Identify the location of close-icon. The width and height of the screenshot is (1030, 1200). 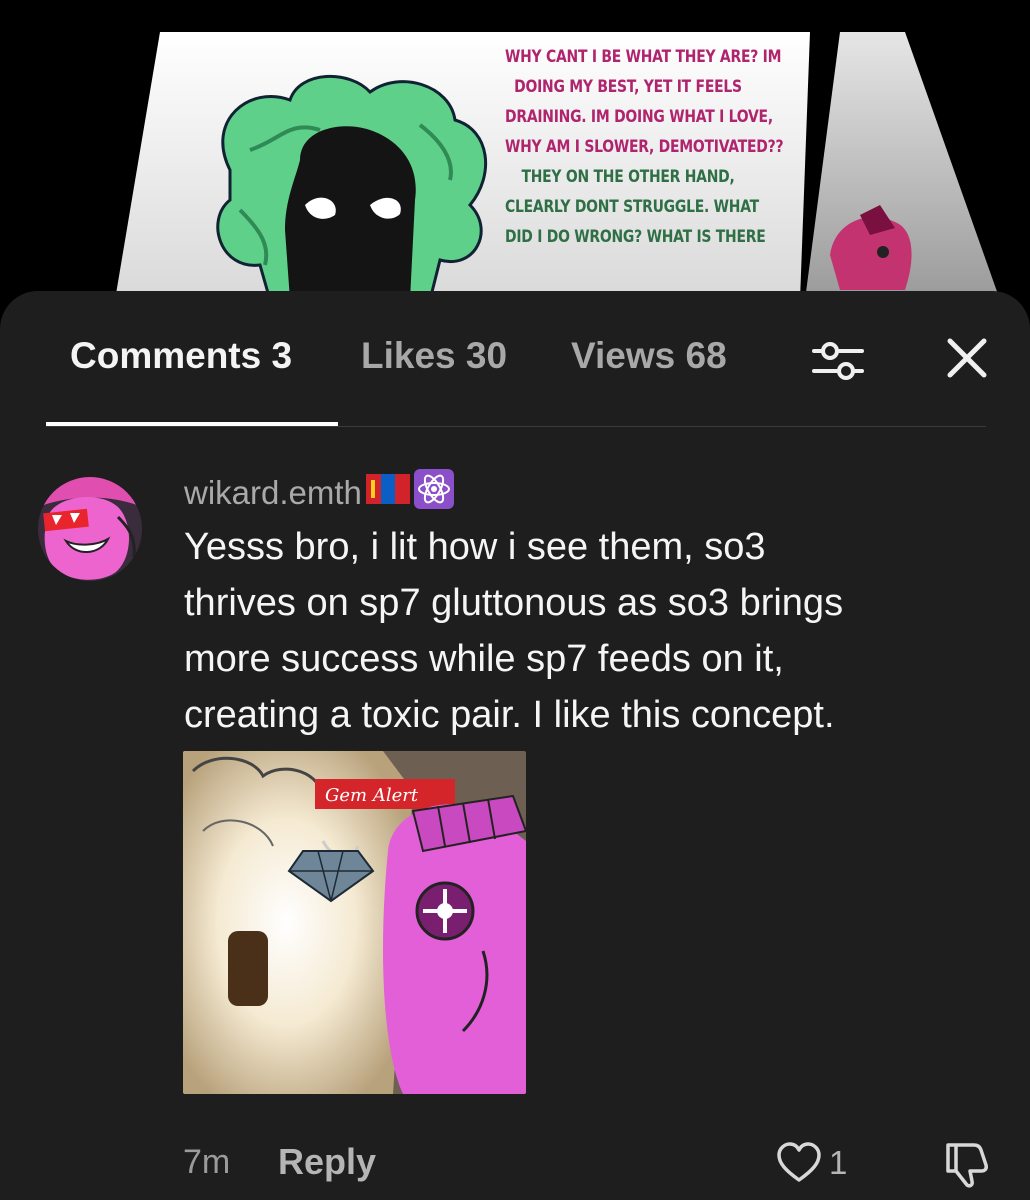
(967, 358).